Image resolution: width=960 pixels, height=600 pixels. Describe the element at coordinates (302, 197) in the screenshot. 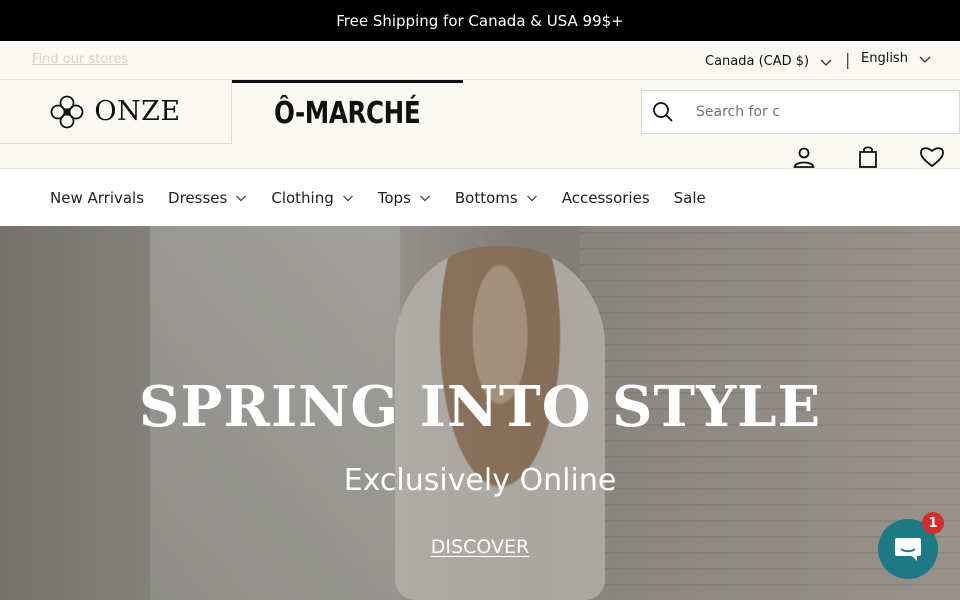

I see `nav-item-label: Clothing` at that location.